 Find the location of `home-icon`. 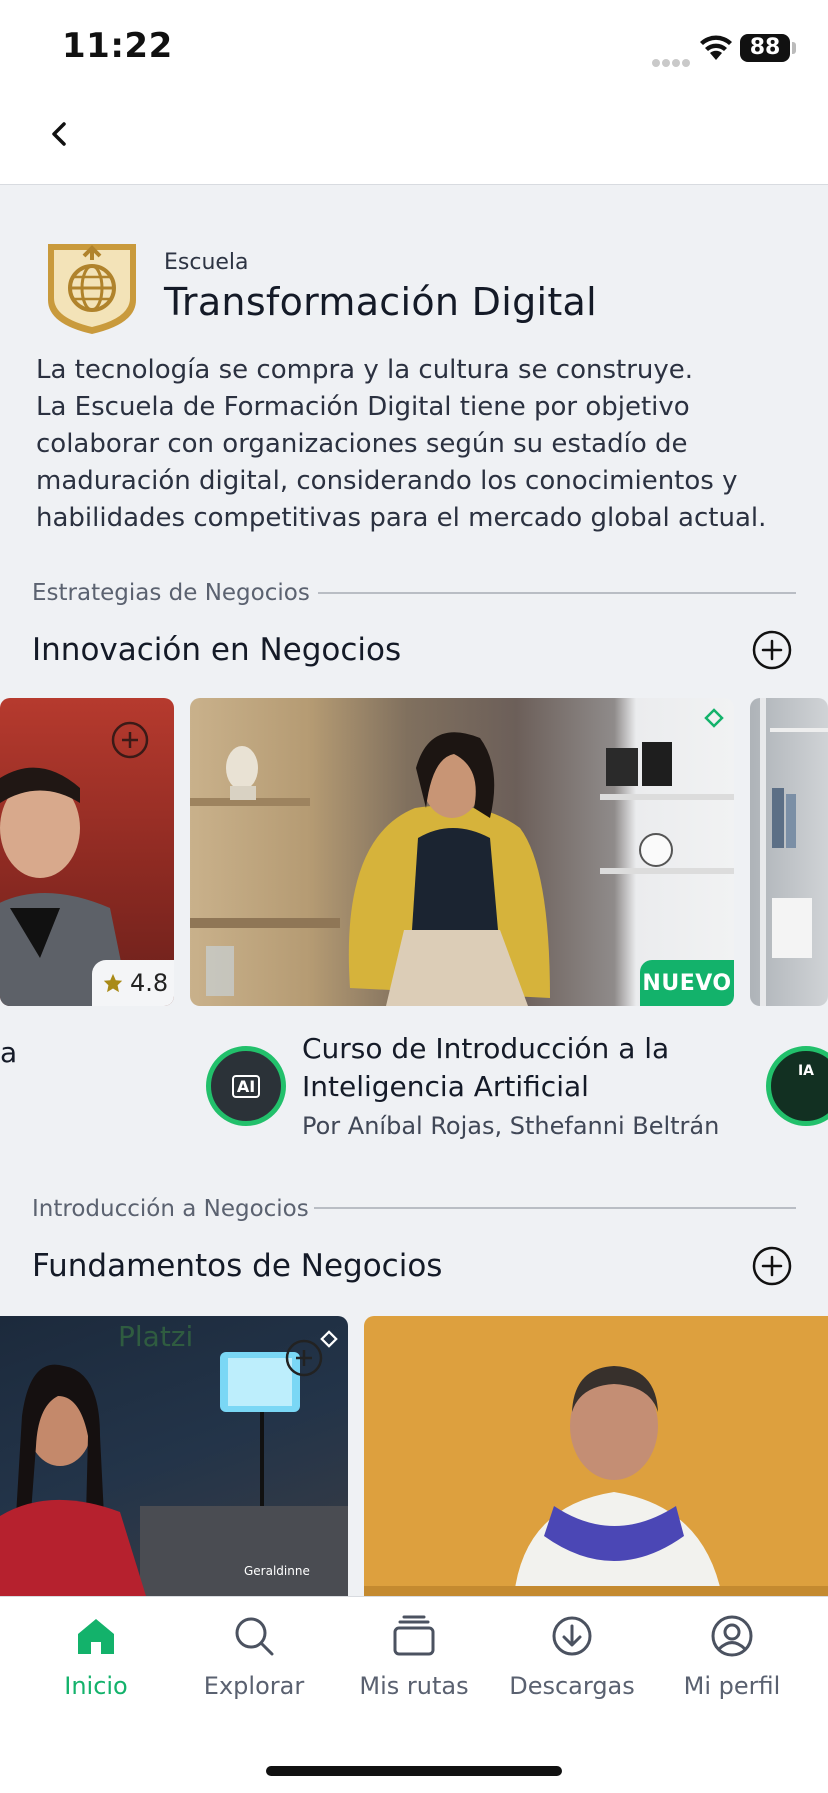

home-icon is located at coordinates (96, 1636).